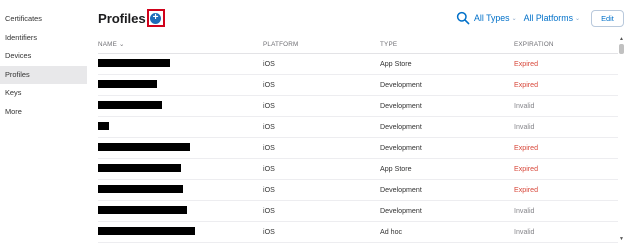  I want to click on type-cell: Ad hoc, so click(391, 232).